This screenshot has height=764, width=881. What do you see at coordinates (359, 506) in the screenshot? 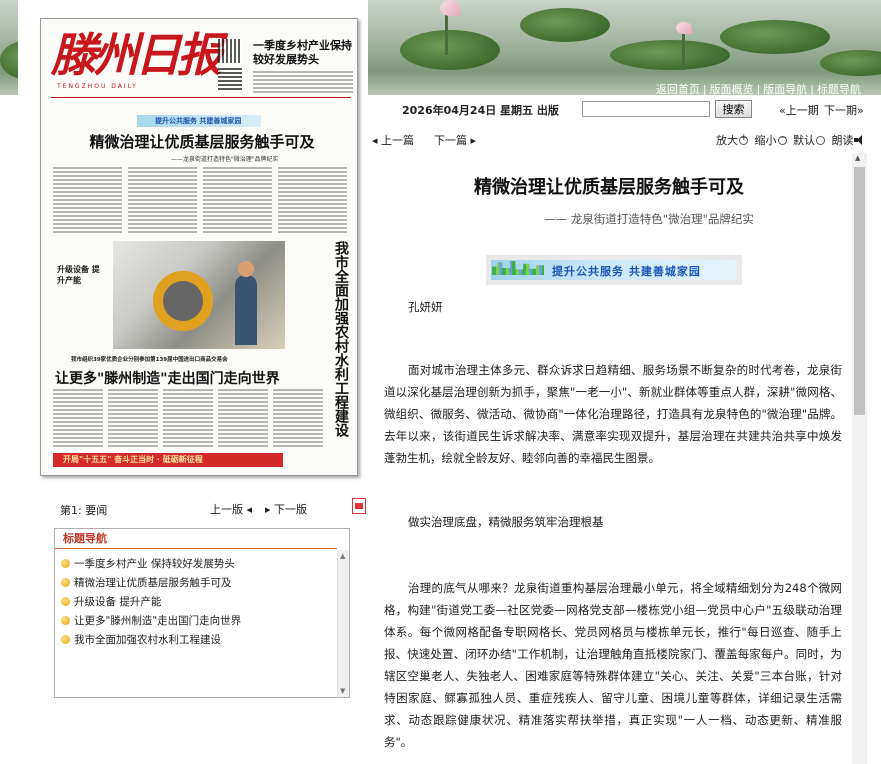
I see `pdf-download-icon` at bounding box center [359, 506].